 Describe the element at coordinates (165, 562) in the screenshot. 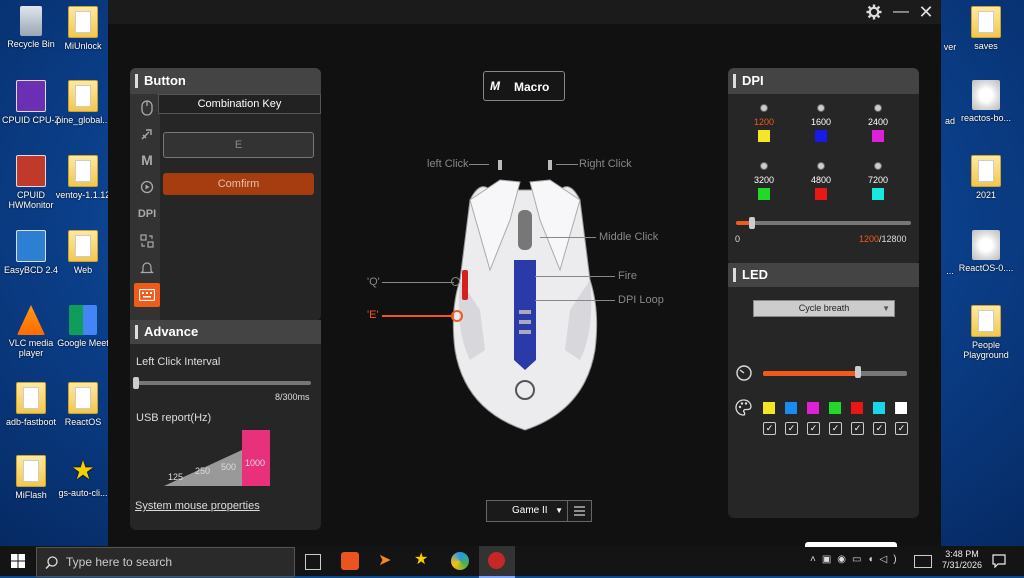

I see `taskbar-search-box: Type here to search` at that location.